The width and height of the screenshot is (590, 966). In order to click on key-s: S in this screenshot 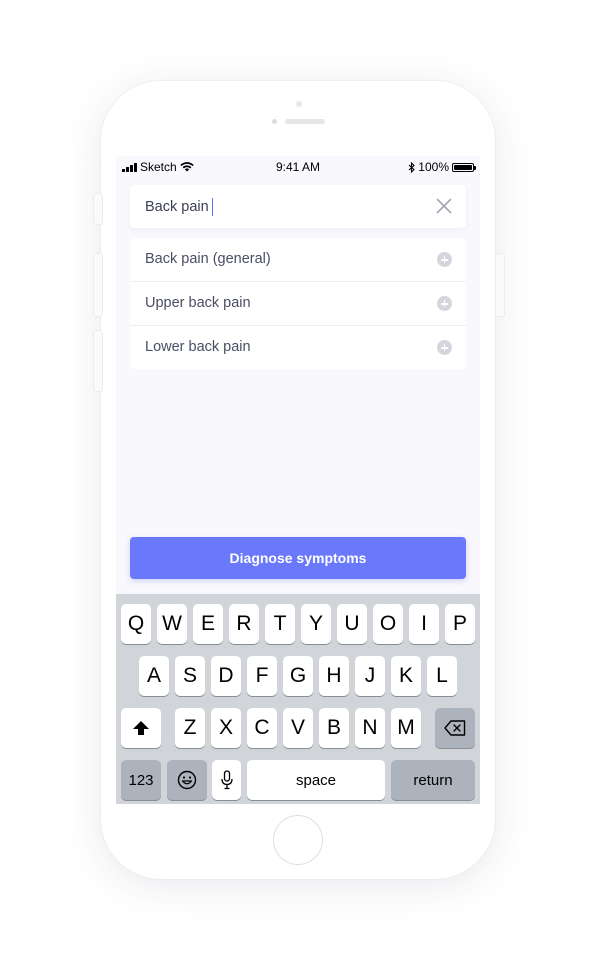, I will do `click(190, 676)`.